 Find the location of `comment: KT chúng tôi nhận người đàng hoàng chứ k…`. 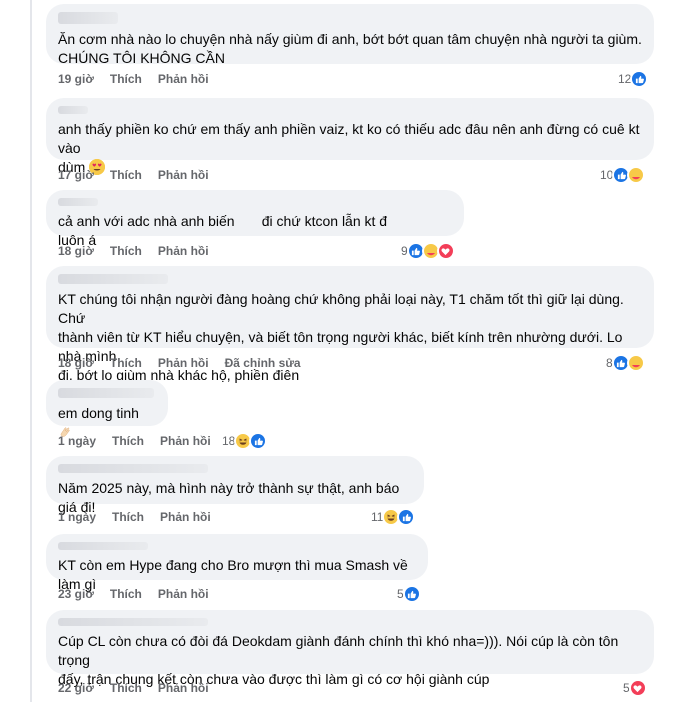

comment: KT chúng tôi nhận người đàng hoàng chứ k… is located at coordinates (350, 324).